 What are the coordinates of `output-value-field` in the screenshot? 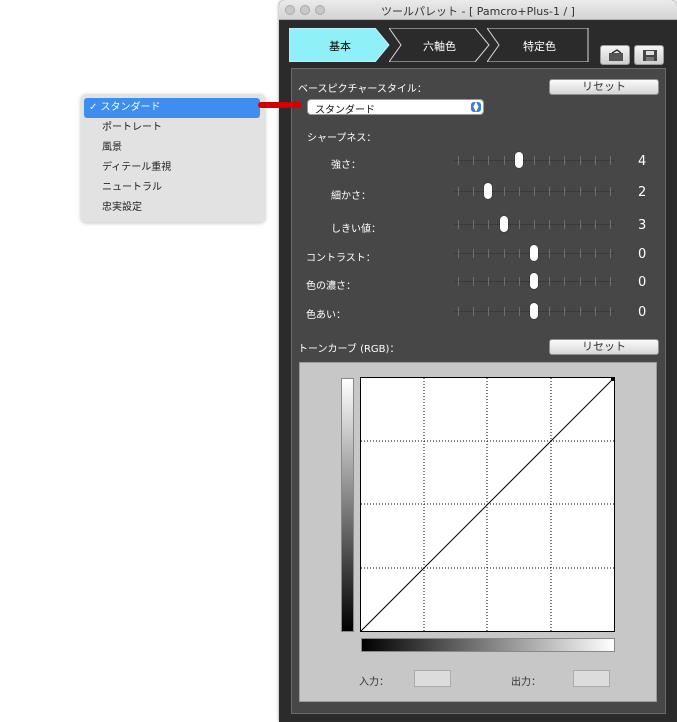 It's located at (591, 678).